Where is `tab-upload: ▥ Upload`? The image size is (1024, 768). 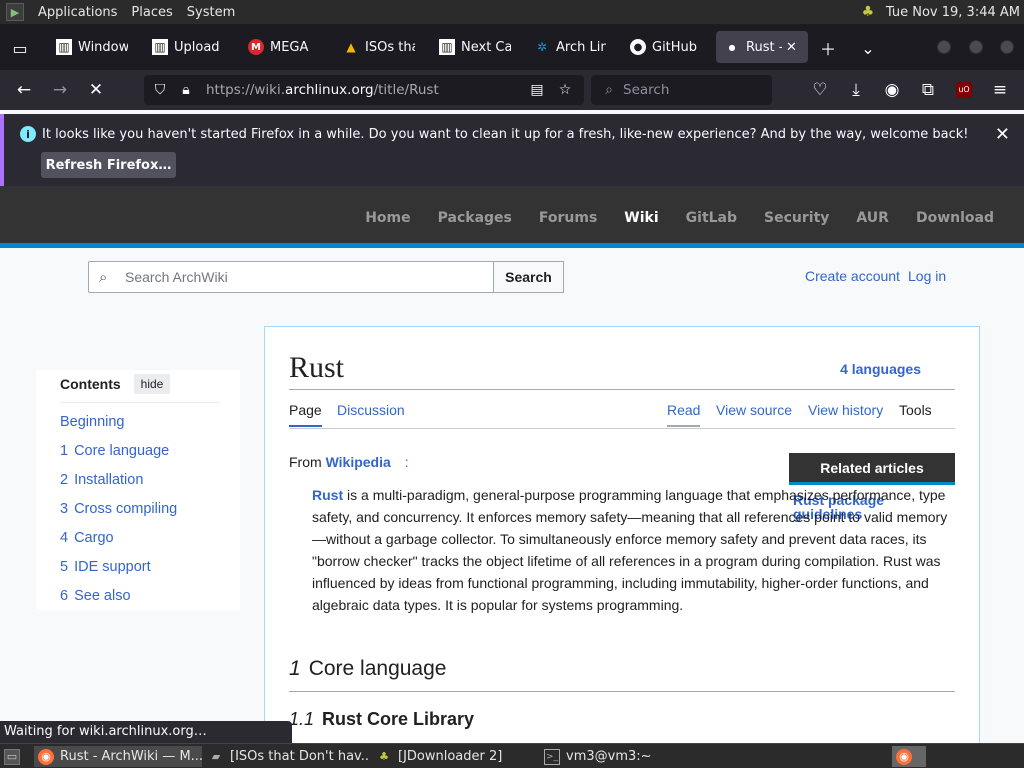 tab-upload: ▥ Upload is located at coordinates (188, 47).